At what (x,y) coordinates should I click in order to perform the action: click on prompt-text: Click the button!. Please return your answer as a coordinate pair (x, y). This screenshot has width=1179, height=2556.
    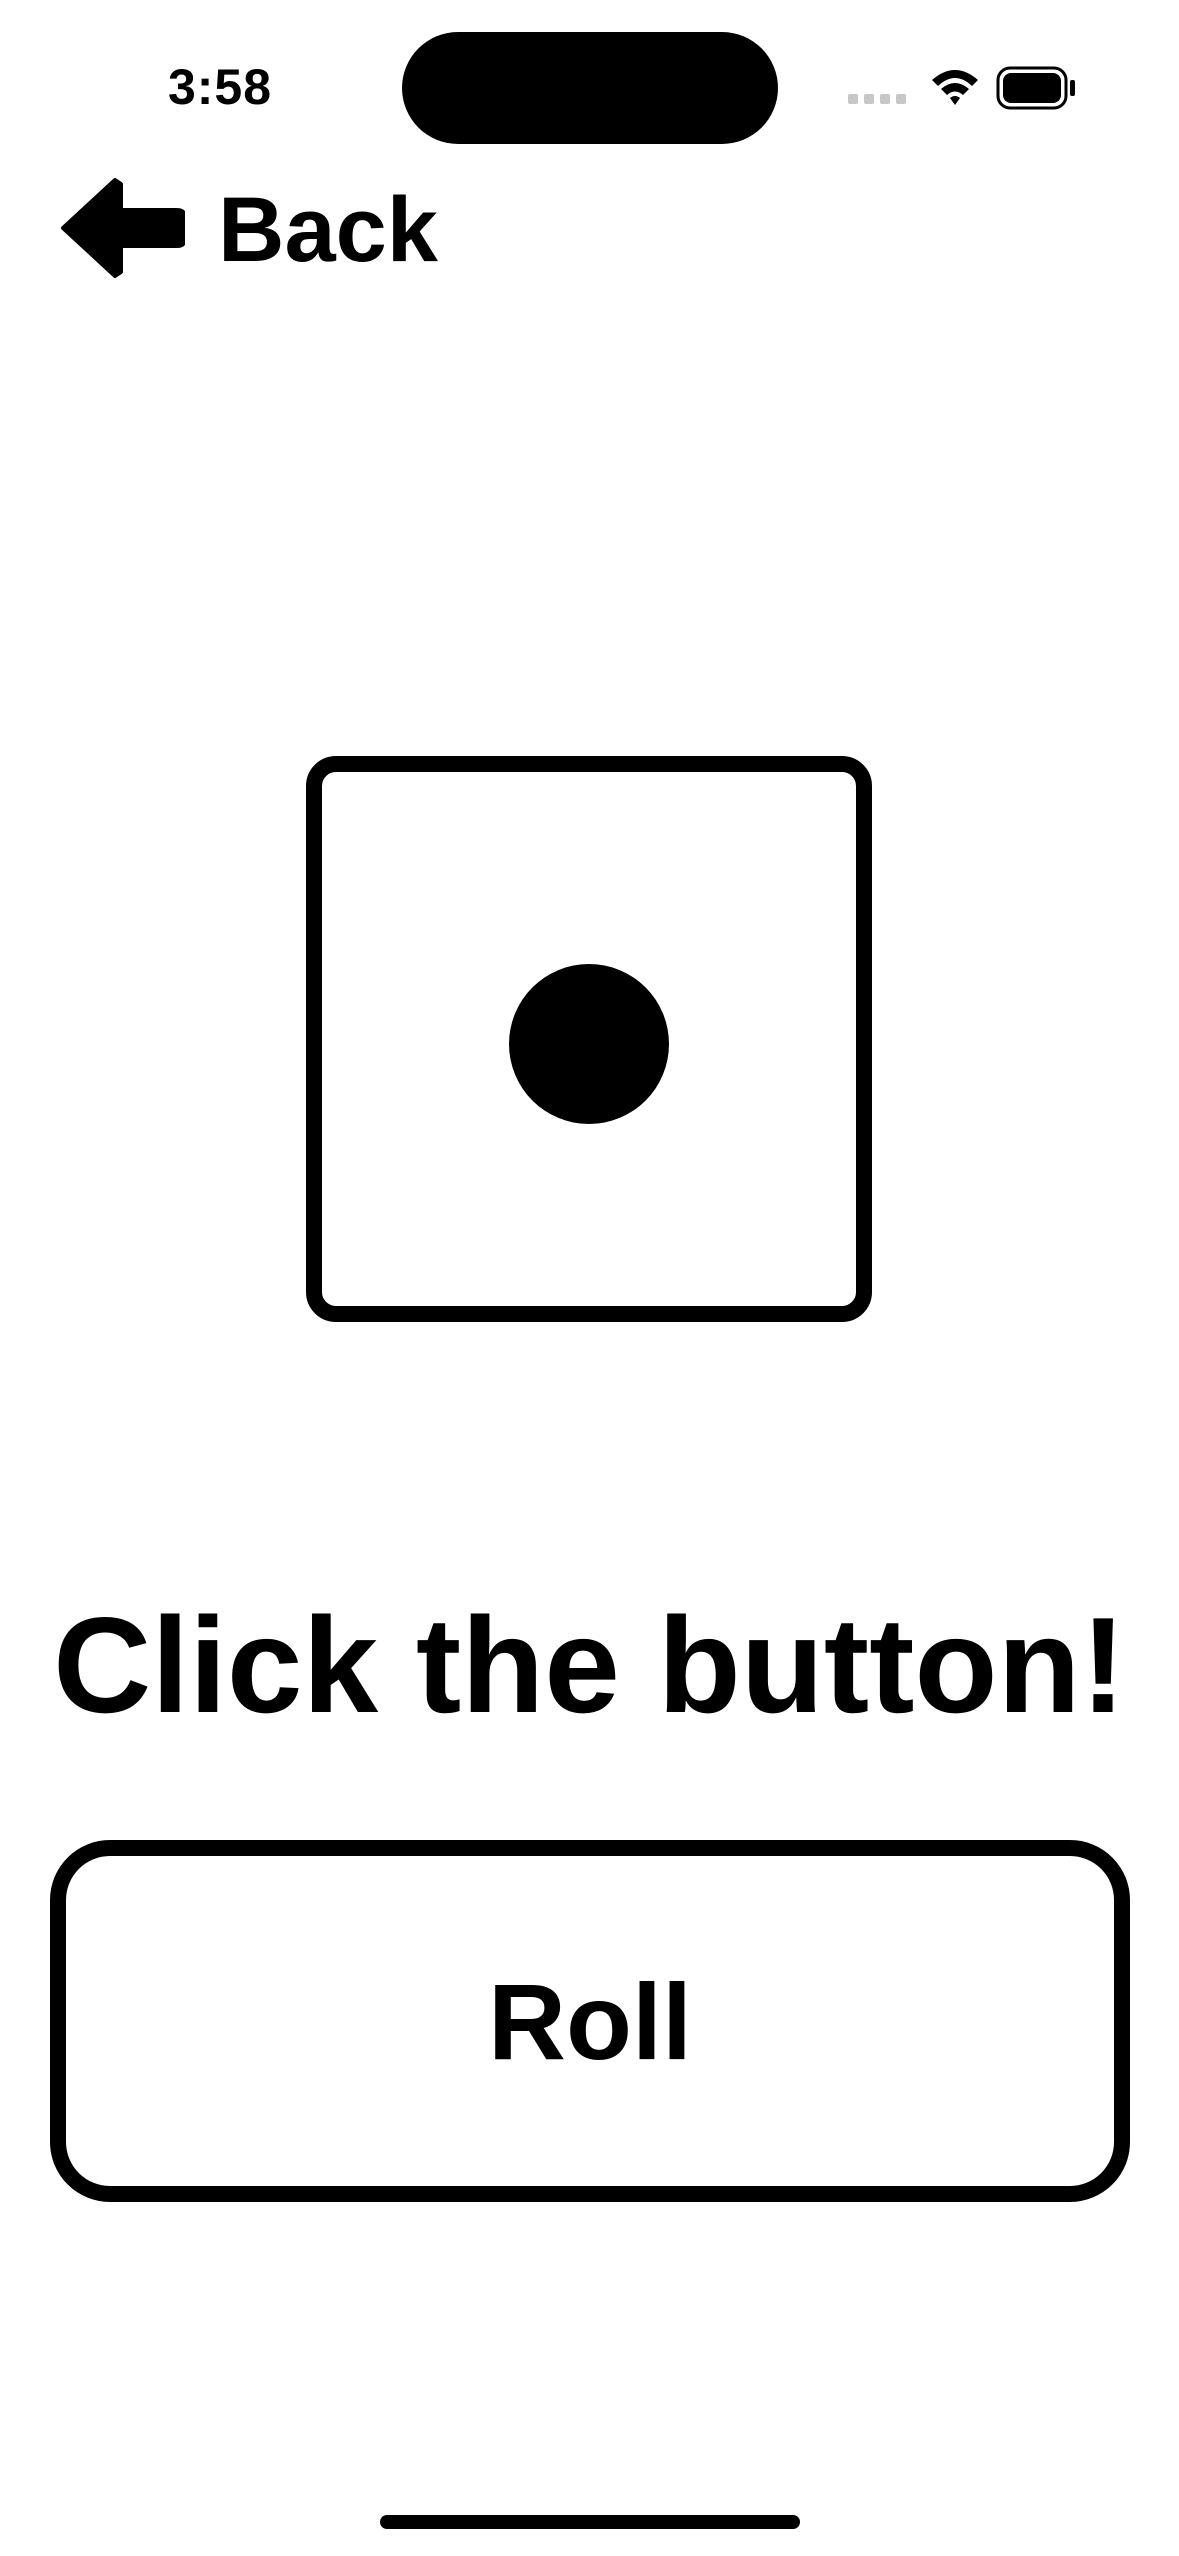
    Looking at the image, I should click on (589, 1665).